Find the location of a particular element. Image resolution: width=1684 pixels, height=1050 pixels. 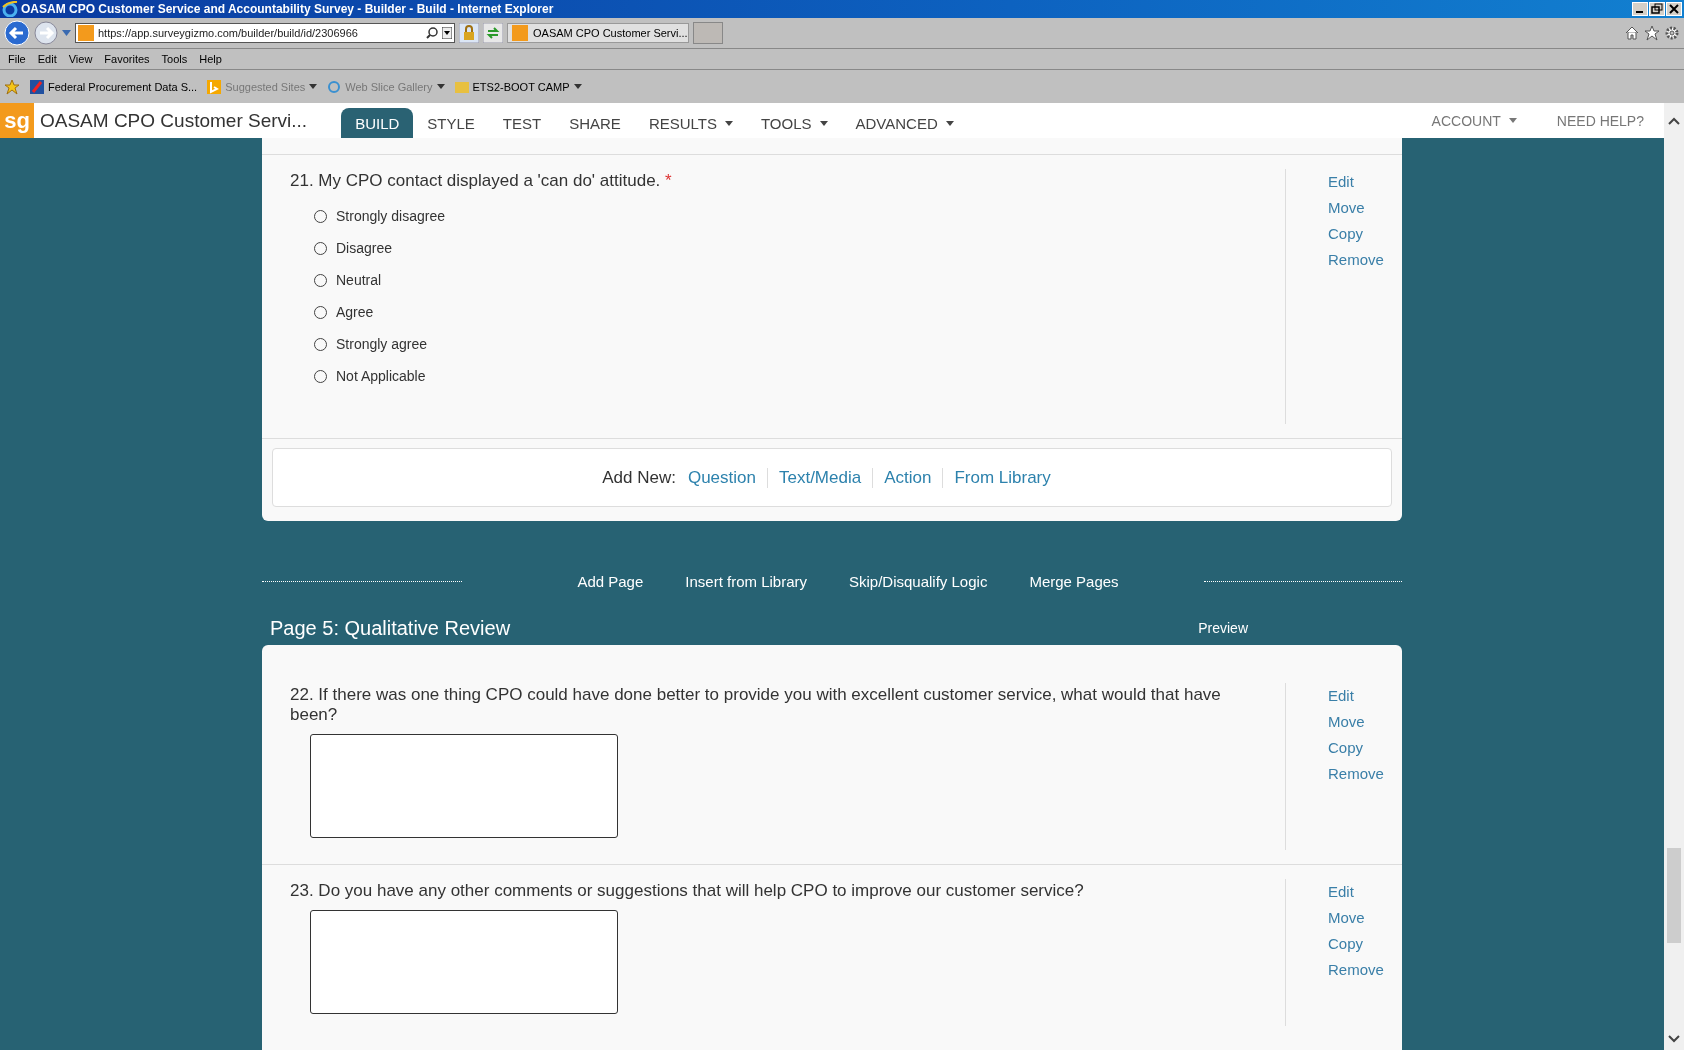

preview-link: Preview is located at coordinates (1223, 628).